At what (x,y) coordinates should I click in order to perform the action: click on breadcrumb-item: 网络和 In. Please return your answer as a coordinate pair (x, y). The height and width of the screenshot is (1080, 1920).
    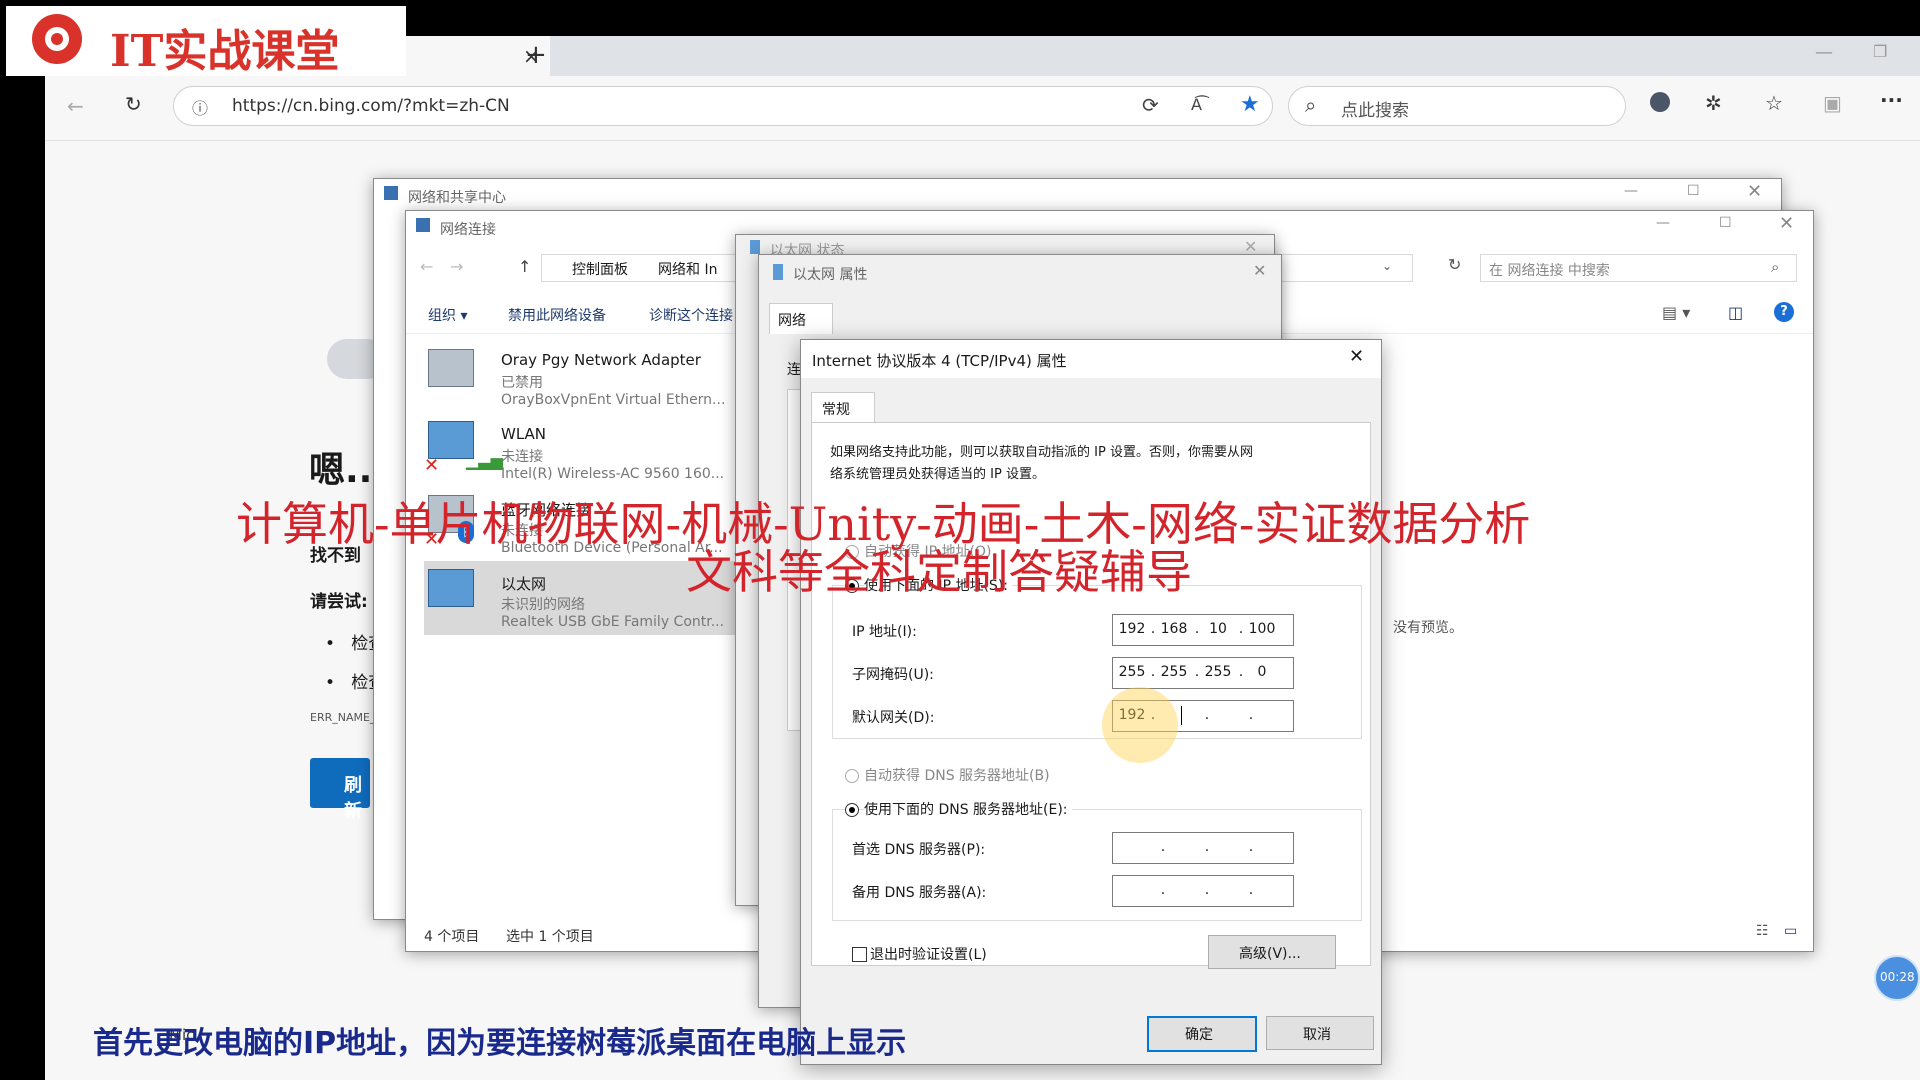
    Looking at the image, I should click on (687, 269).